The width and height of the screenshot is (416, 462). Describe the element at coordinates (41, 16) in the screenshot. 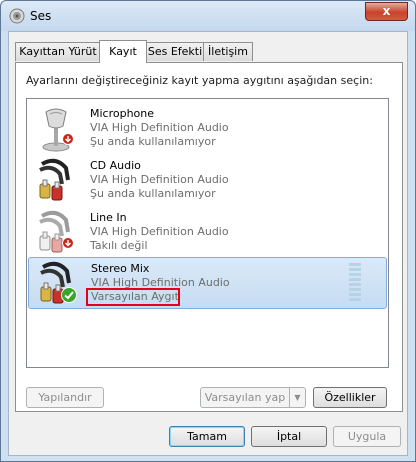

I see `window-title: Ses` at that location.